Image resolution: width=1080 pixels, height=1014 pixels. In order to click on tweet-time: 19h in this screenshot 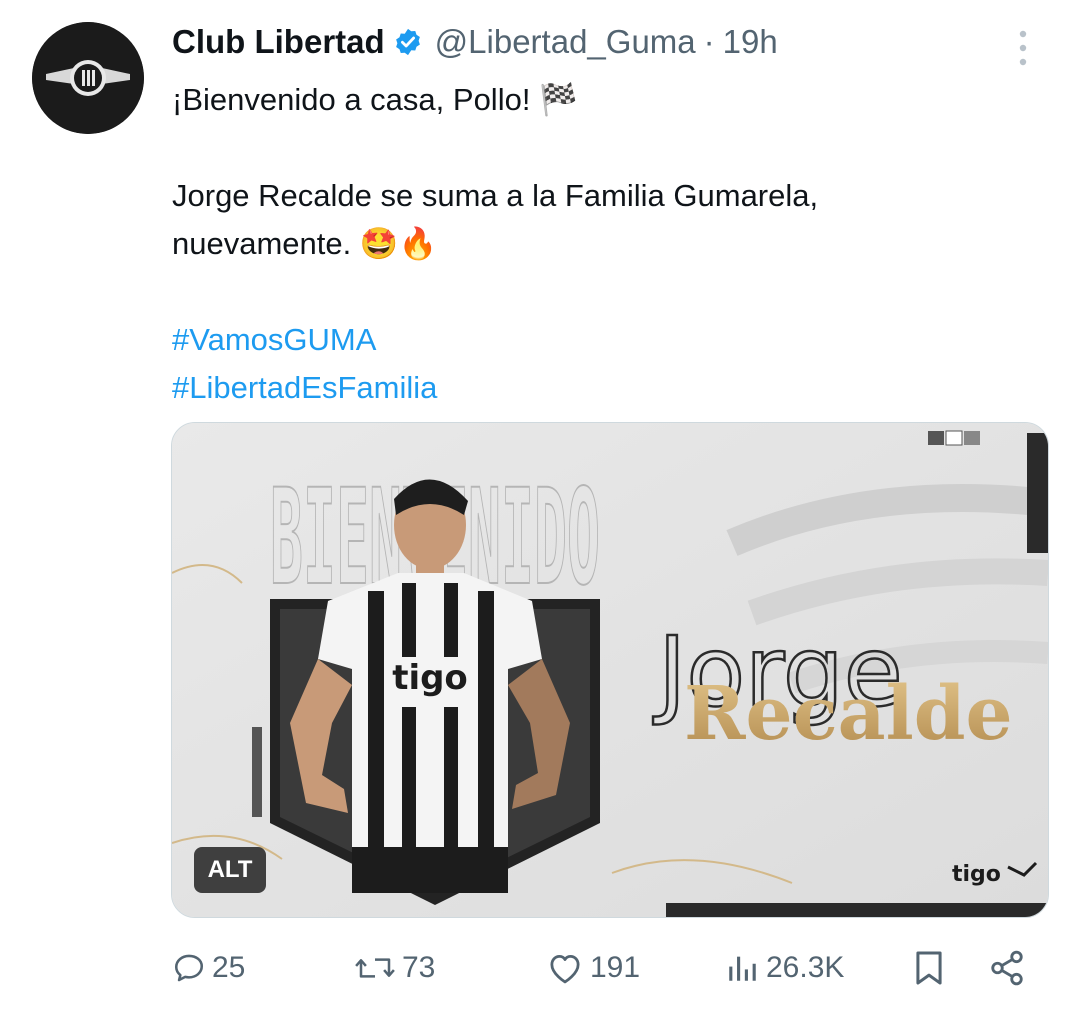, I will do `click(750, 42)`.